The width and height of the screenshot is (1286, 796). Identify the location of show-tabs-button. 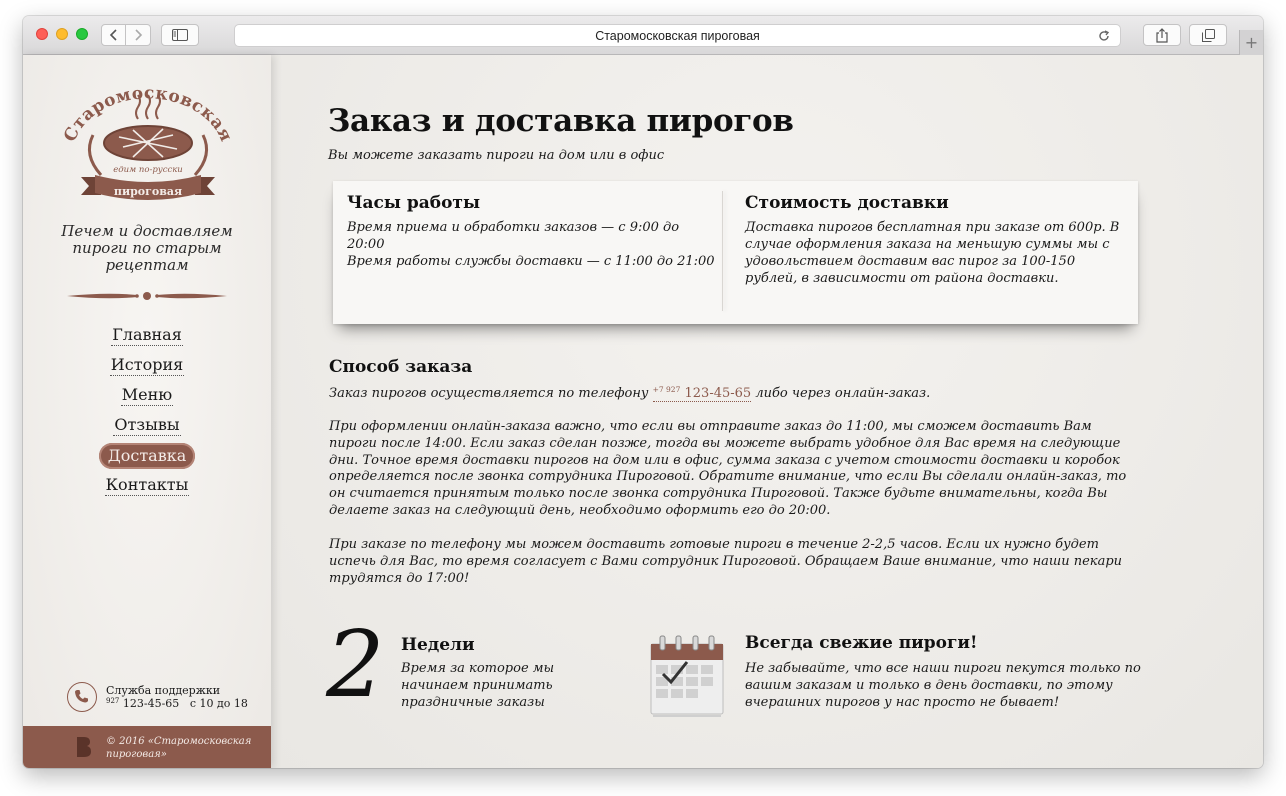
(1208, 35).